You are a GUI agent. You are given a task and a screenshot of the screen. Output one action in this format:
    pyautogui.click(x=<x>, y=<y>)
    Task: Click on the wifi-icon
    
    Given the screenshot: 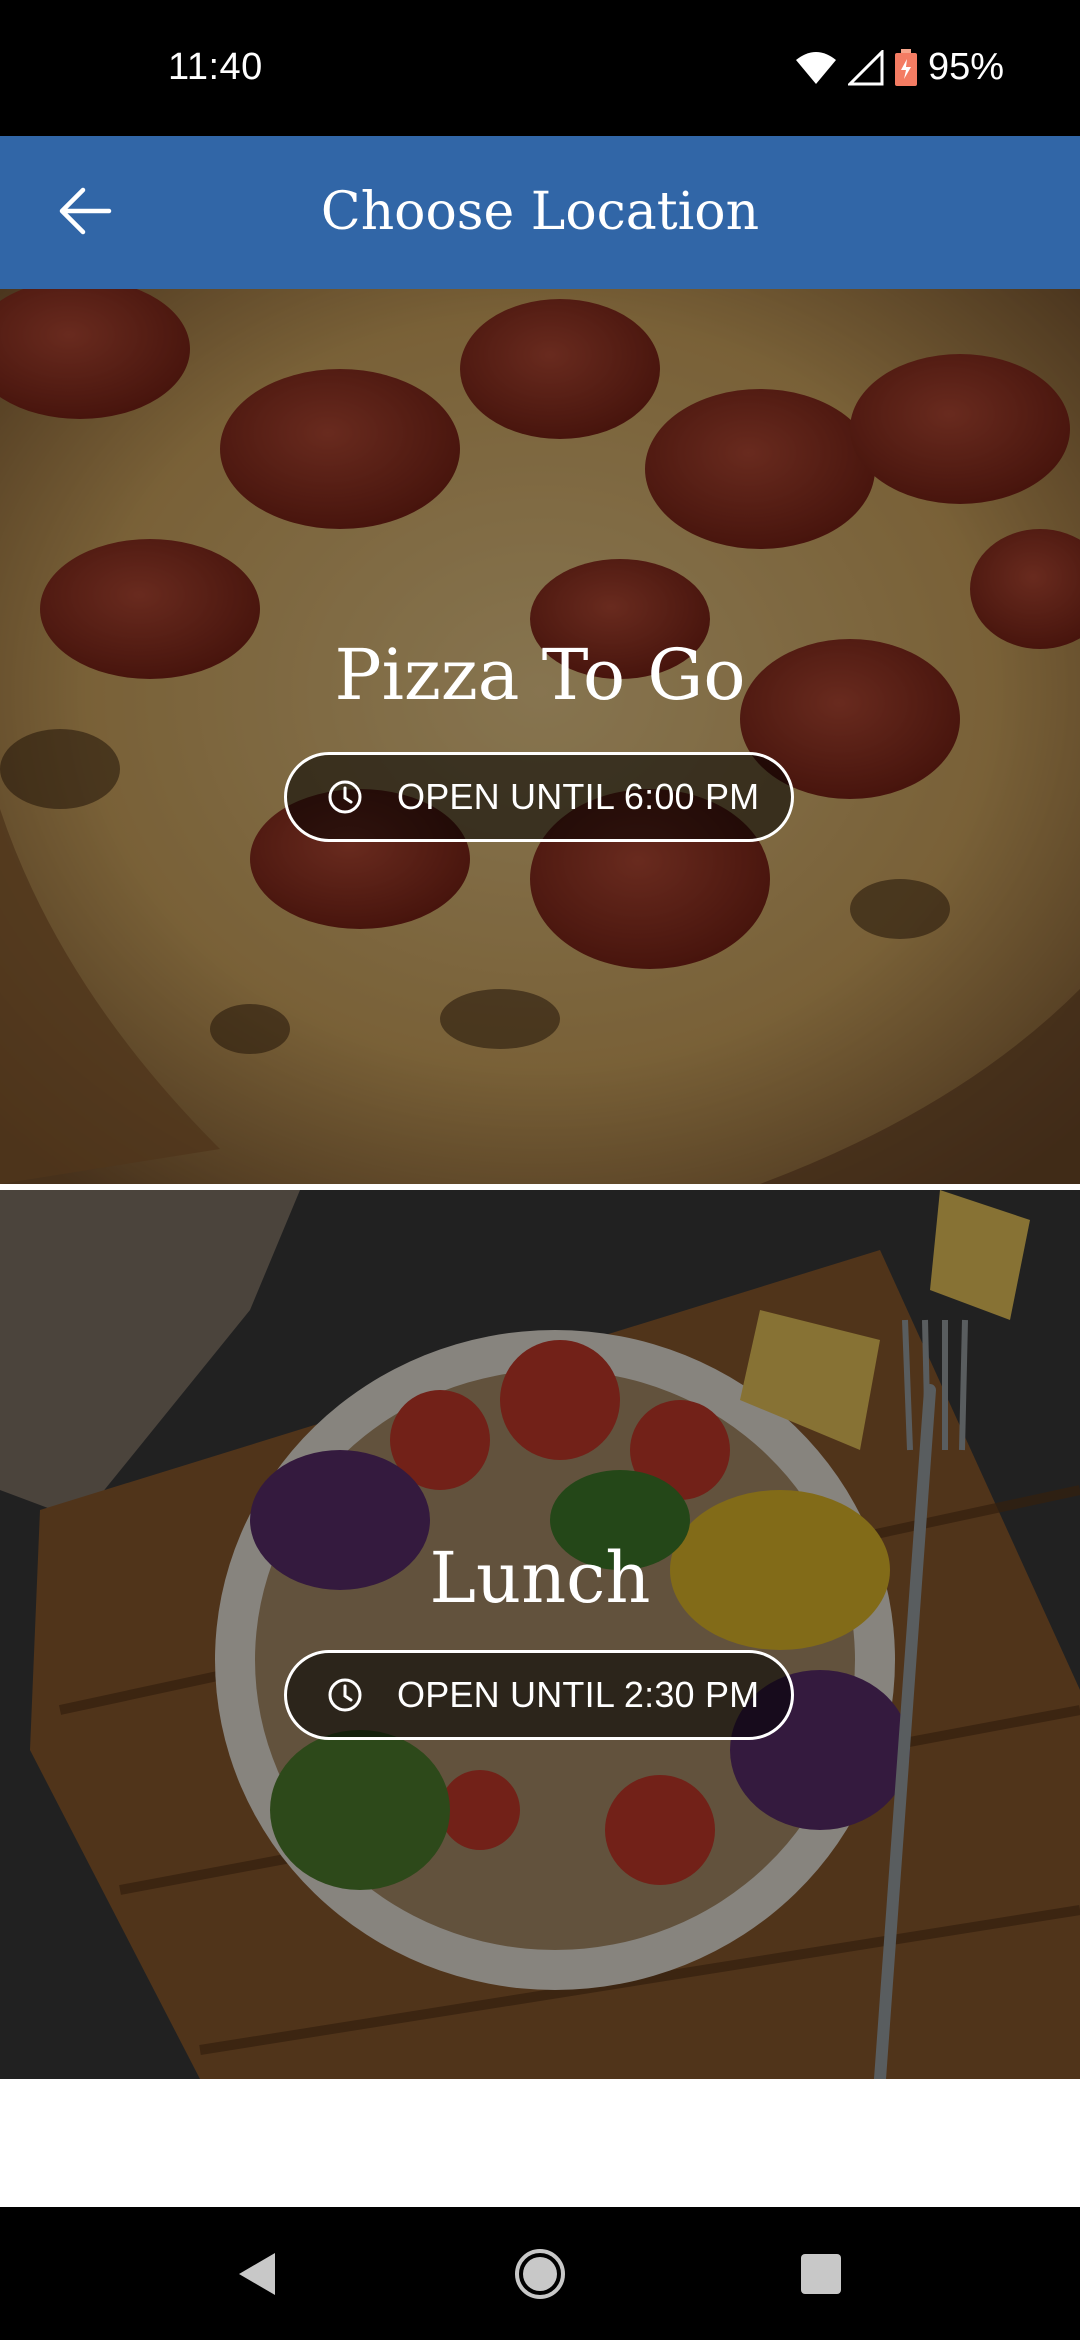 What is the action you would take?
    pyautogui.click(x=816, y=68)
    